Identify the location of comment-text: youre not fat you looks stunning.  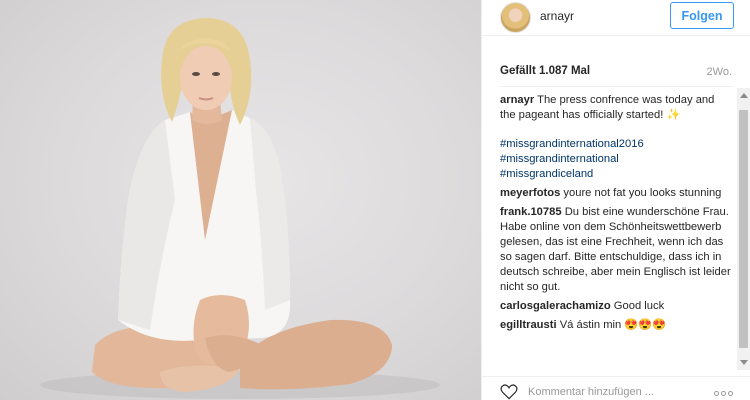
(642, 193).